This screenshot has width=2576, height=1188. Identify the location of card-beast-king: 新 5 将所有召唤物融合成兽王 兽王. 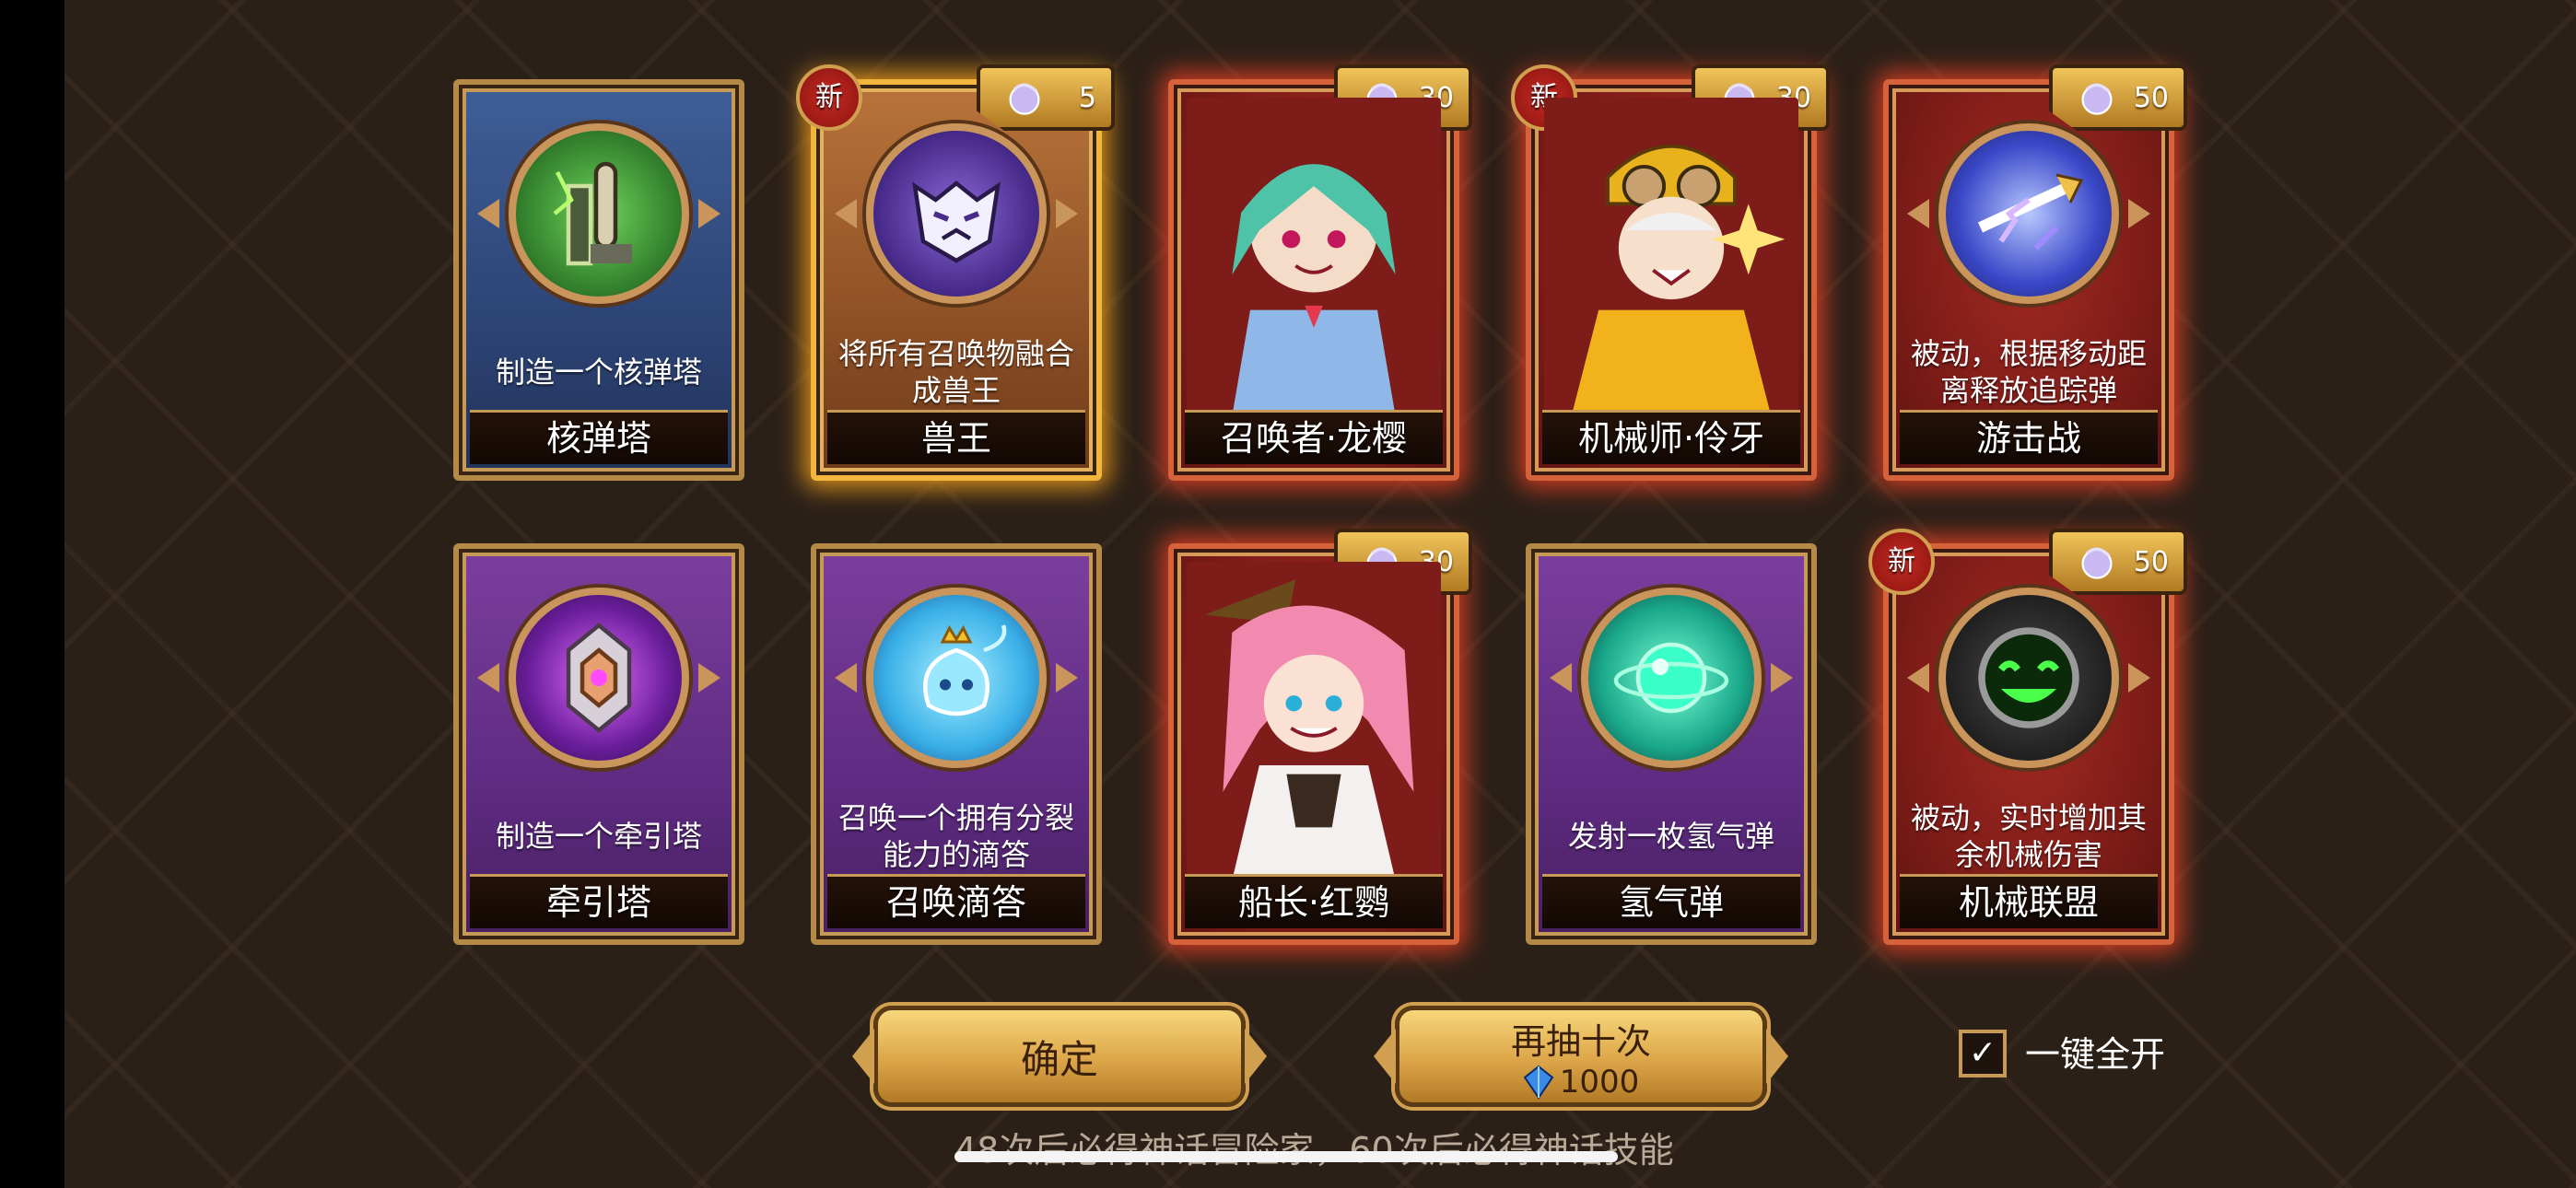
(956, 272).